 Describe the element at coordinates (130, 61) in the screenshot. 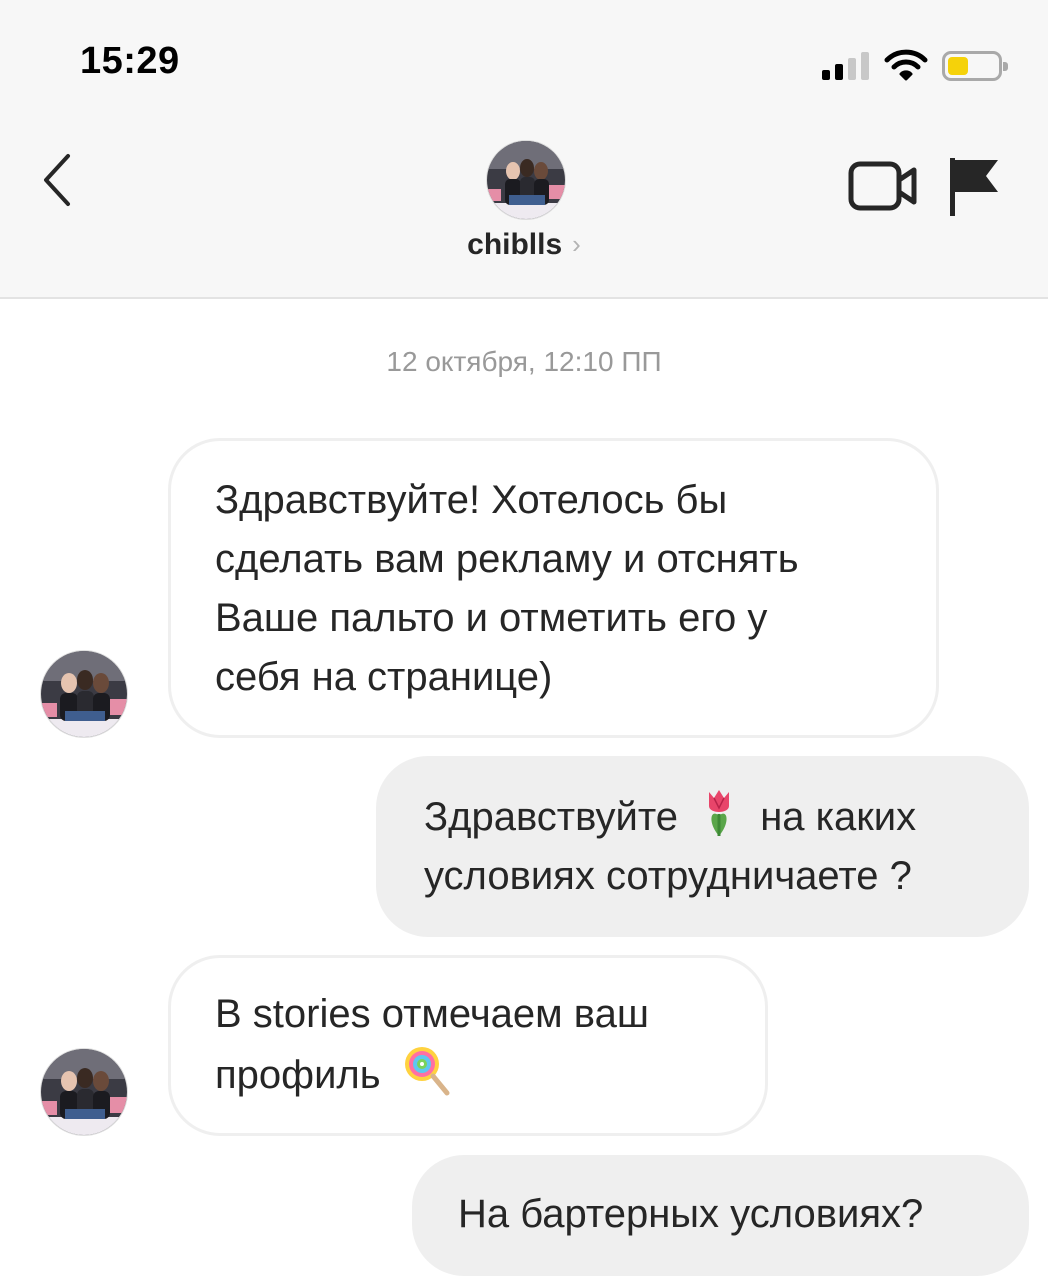

I see `status-time: 15:29` at that location.